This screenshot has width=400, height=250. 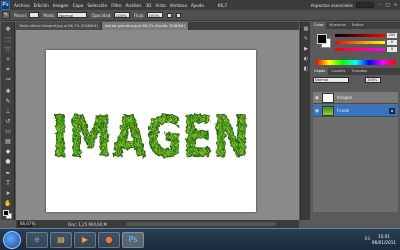 What do you see at coordinates (8, 132) in the screenshot?
I see `eraser-tool-icon: ▭` at bounding box center [8, 132].